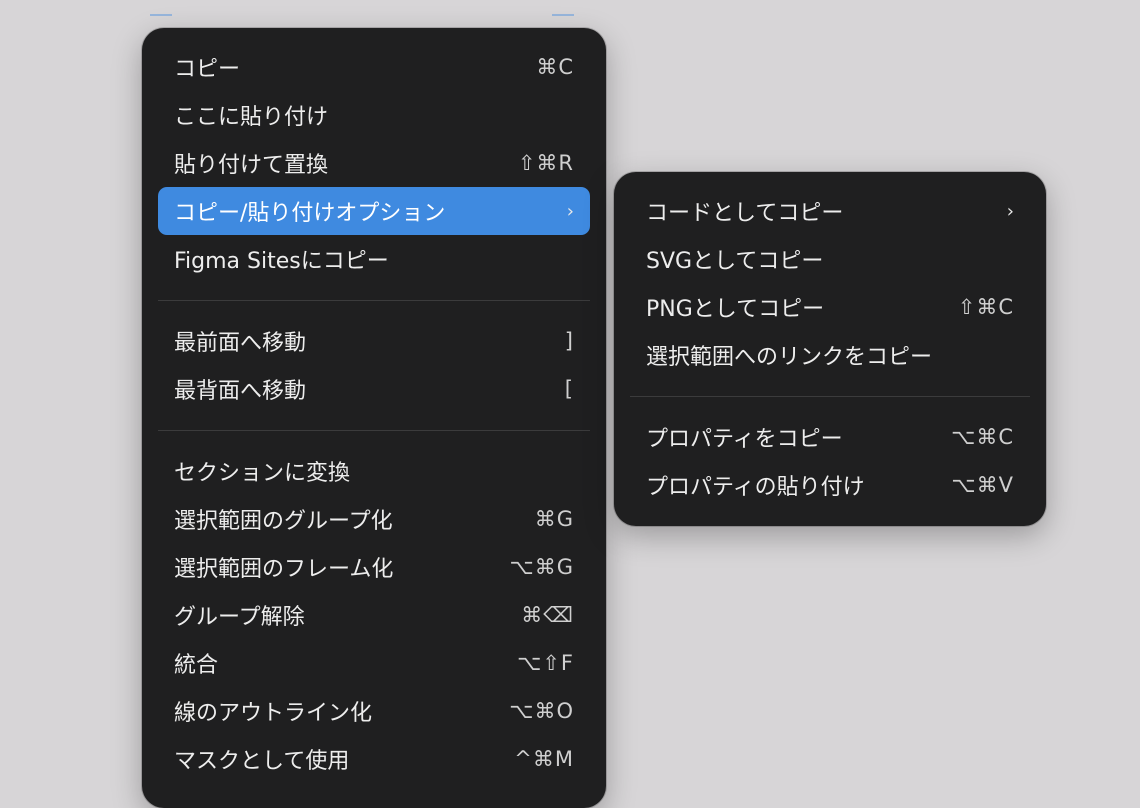 Image resolution: width=1140 pixels, height=808 pixels. I want to click on menu-item-copy: コピー ⌘C, so click(374, 67).